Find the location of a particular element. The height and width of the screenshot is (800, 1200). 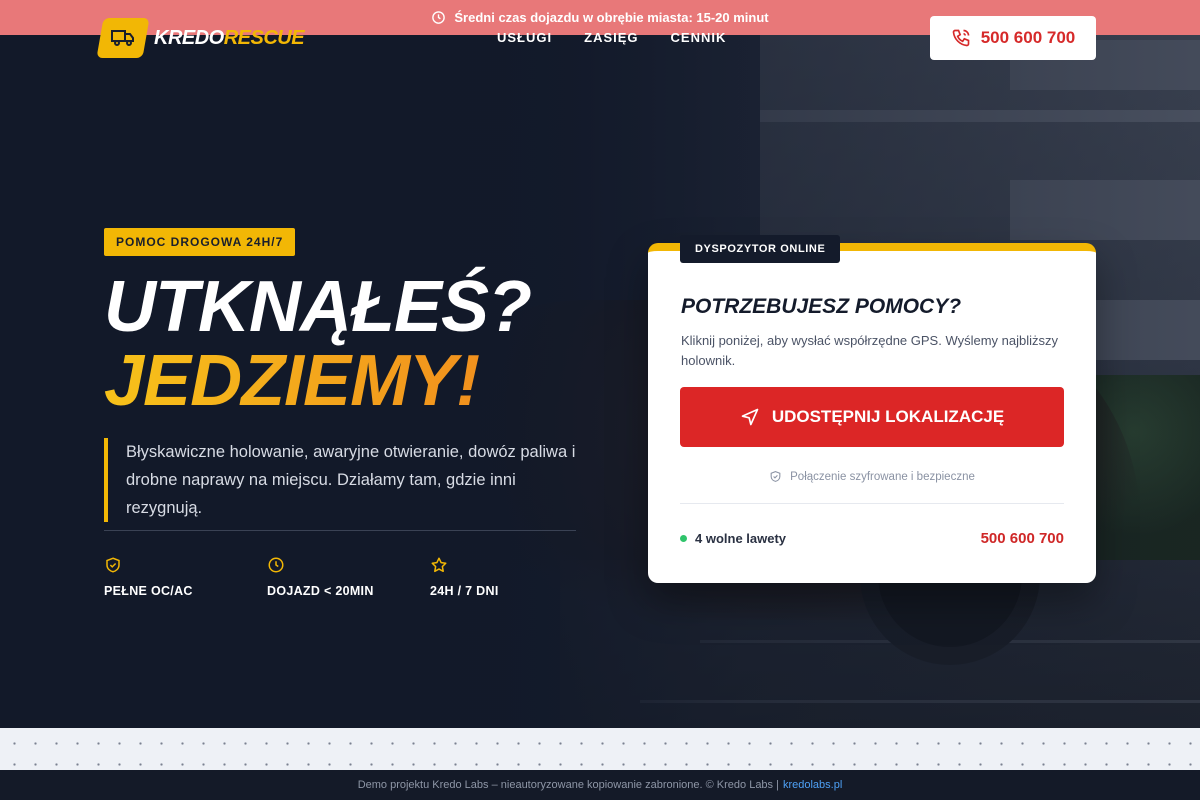

logo-badge is located at coordinates (123, 38).